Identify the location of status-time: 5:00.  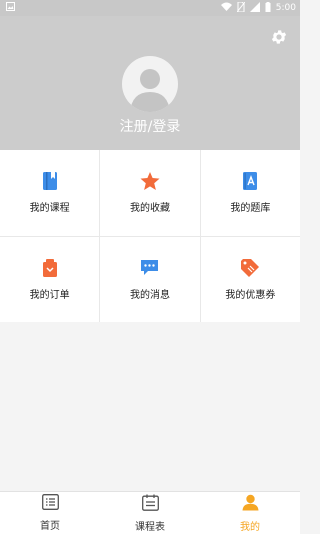
(285, 8).